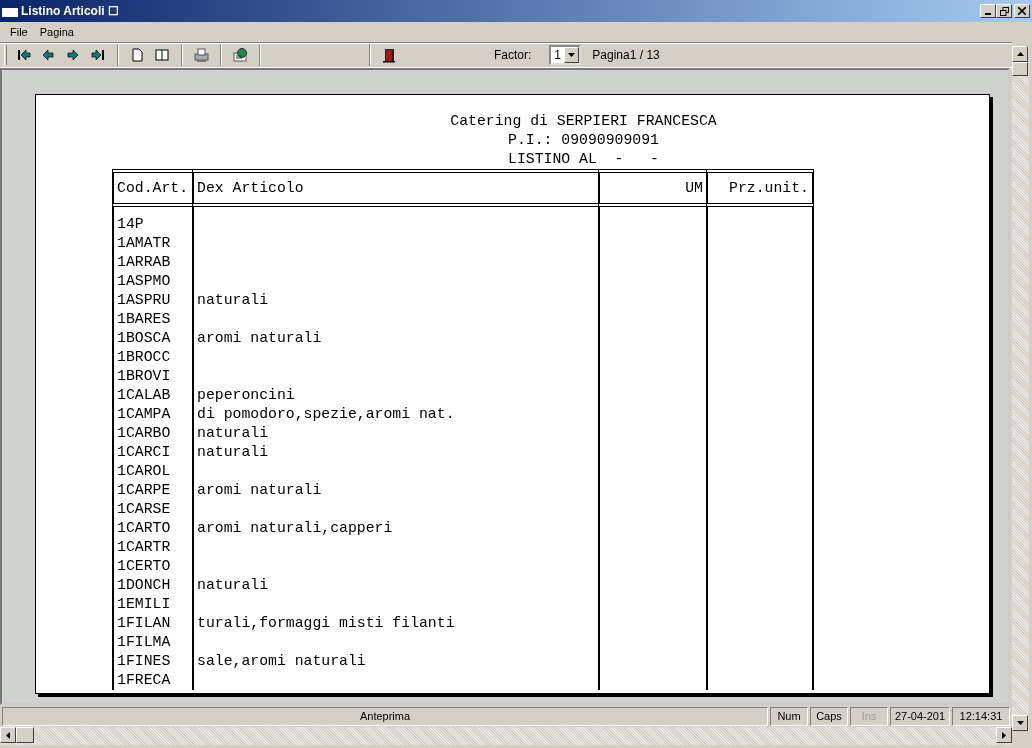  I want to click on table-cell: 1CAROL, so click(144, 471).